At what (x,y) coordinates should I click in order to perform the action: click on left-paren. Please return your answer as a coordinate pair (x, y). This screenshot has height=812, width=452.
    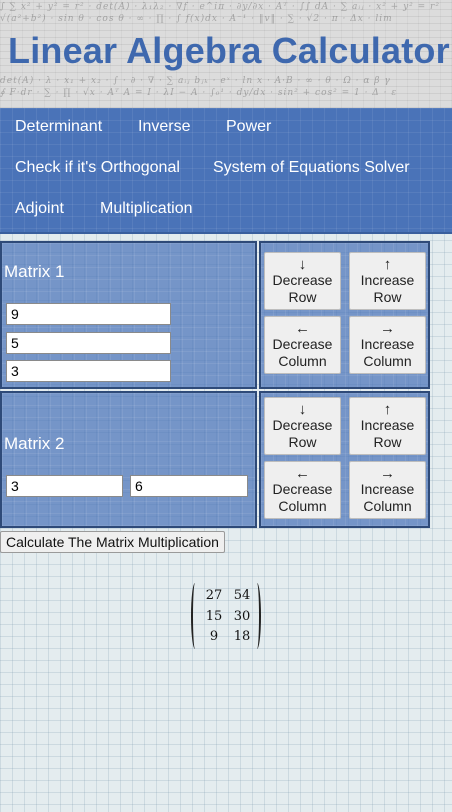
    Looking at the image, I should click on (195, 616).